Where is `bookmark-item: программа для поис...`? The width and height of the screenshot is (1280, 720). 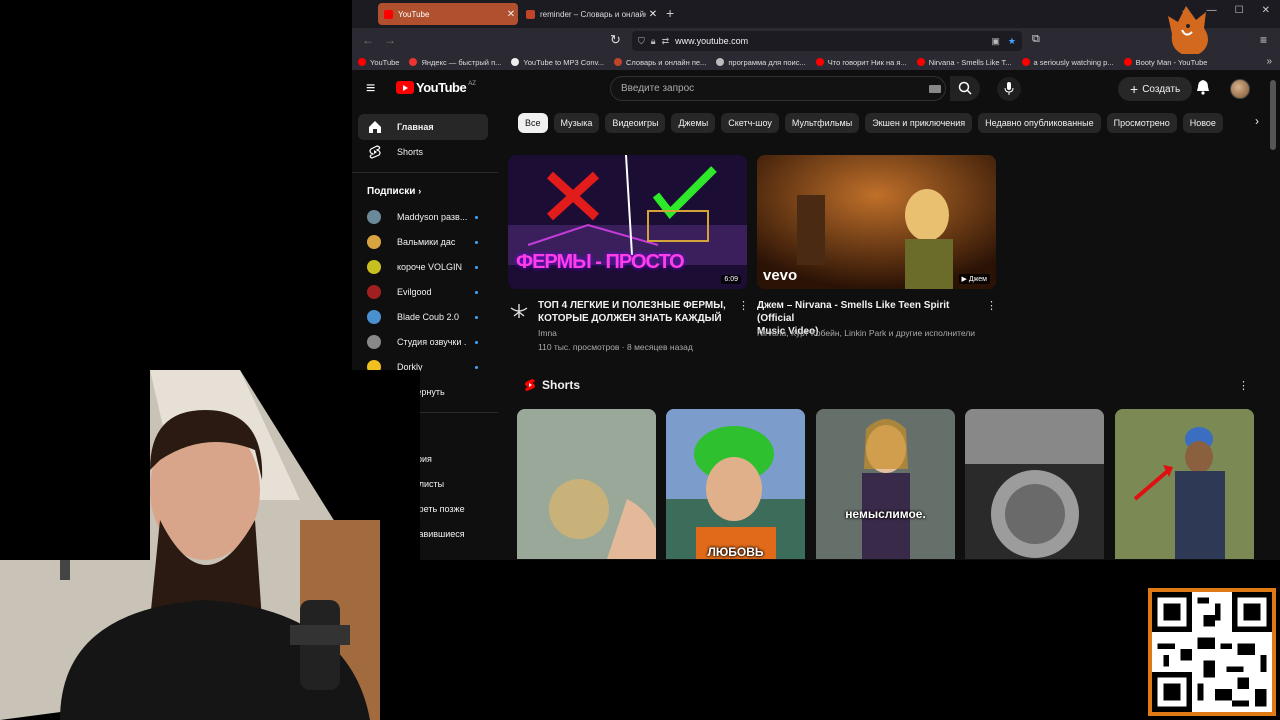
bookmark-item: программа для поис... is located at coordinates (761, 62).